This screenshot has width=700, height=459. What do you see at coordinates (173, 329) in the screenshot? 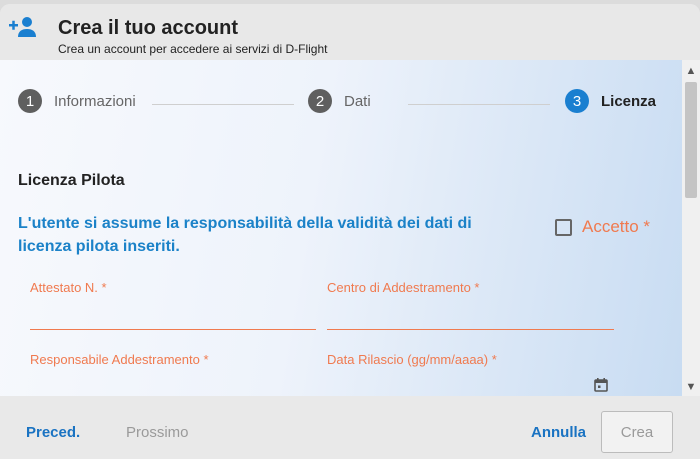
I see `attestato-input` at bounding box center [173, 329].